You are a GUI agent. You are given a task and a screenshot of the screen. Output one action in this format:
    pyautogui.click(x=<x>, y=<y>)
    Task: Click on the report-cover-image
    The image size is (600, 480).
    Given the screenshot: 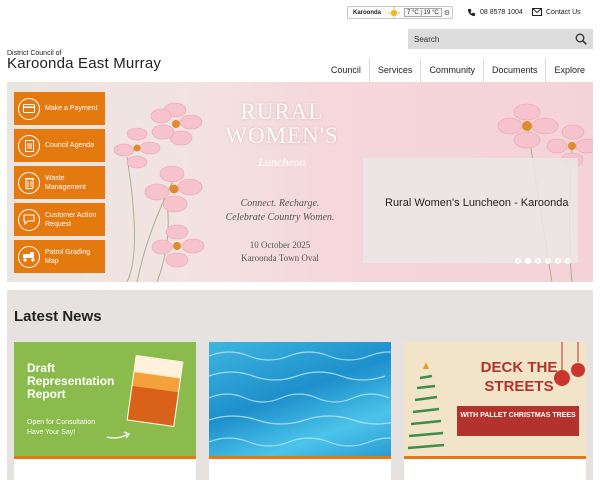 What is the action you would take?
    pyautogui.click(x=155, y=391)
    